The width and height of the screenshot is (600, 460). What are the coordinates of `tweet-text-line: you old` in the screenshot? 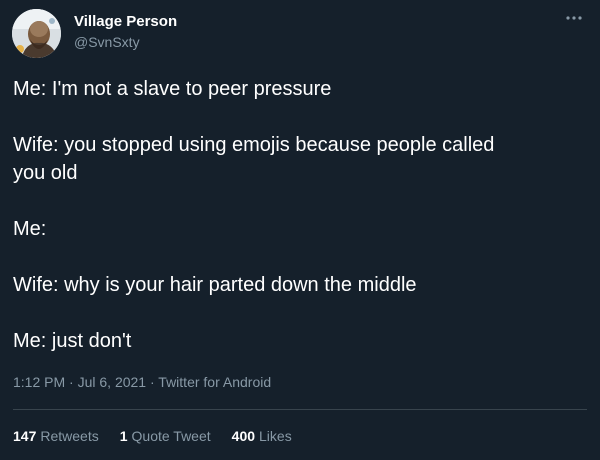 It's located at (45, 173).